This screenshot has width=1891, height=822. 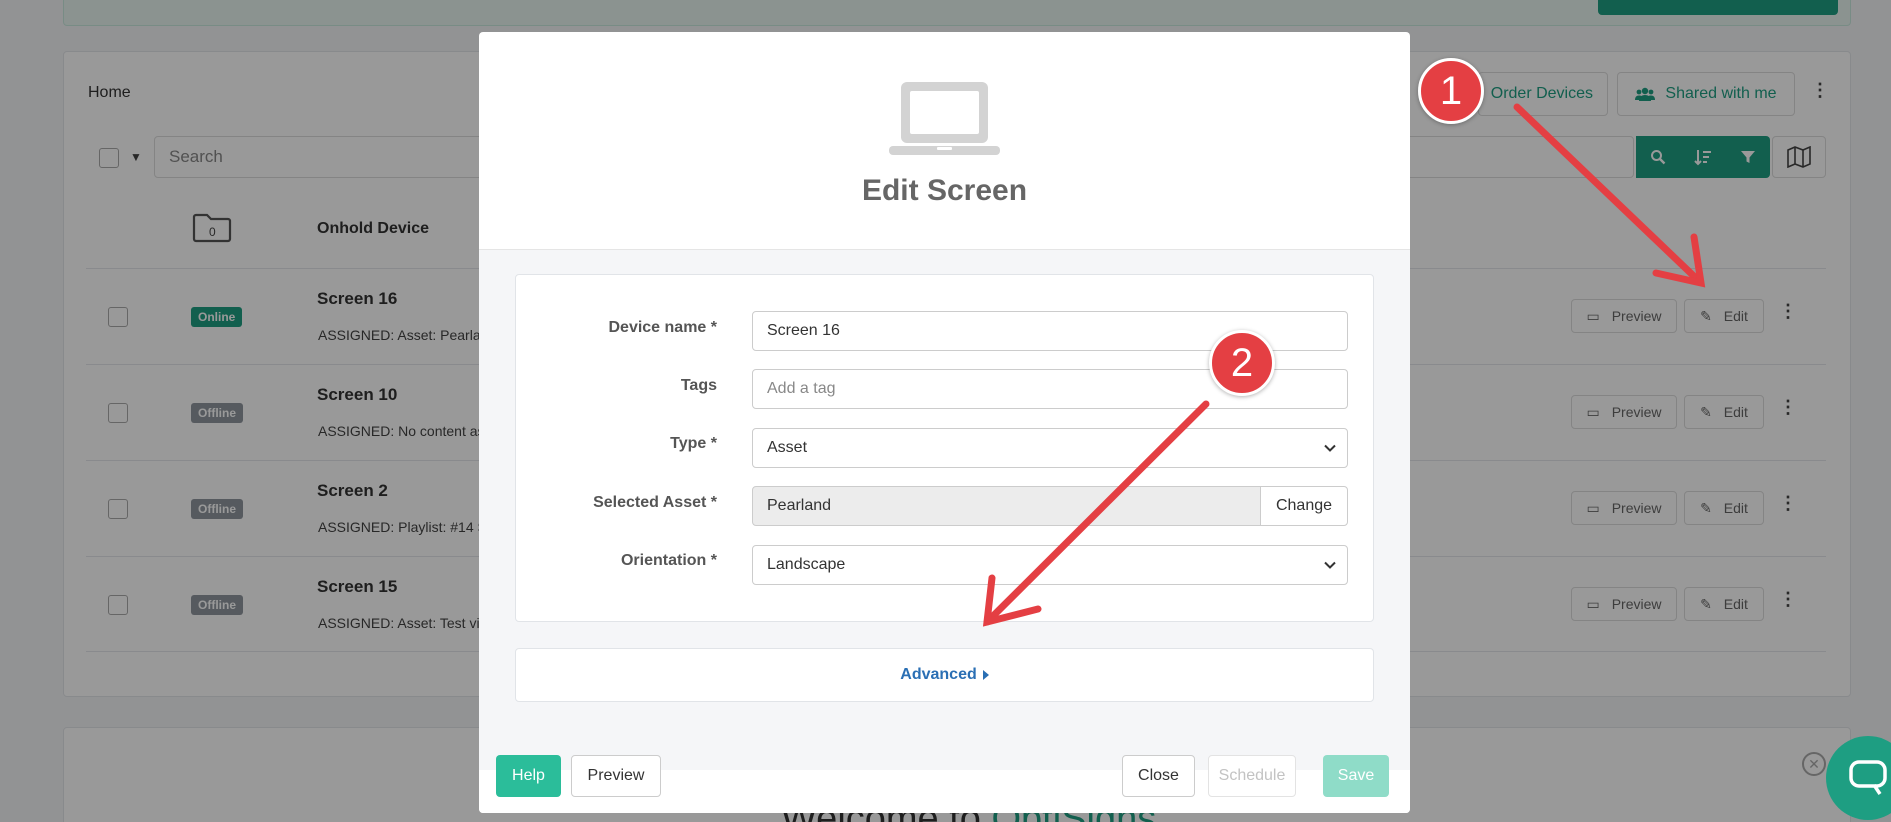 I want to click on chat-icon, so click(x=1868, y=777).